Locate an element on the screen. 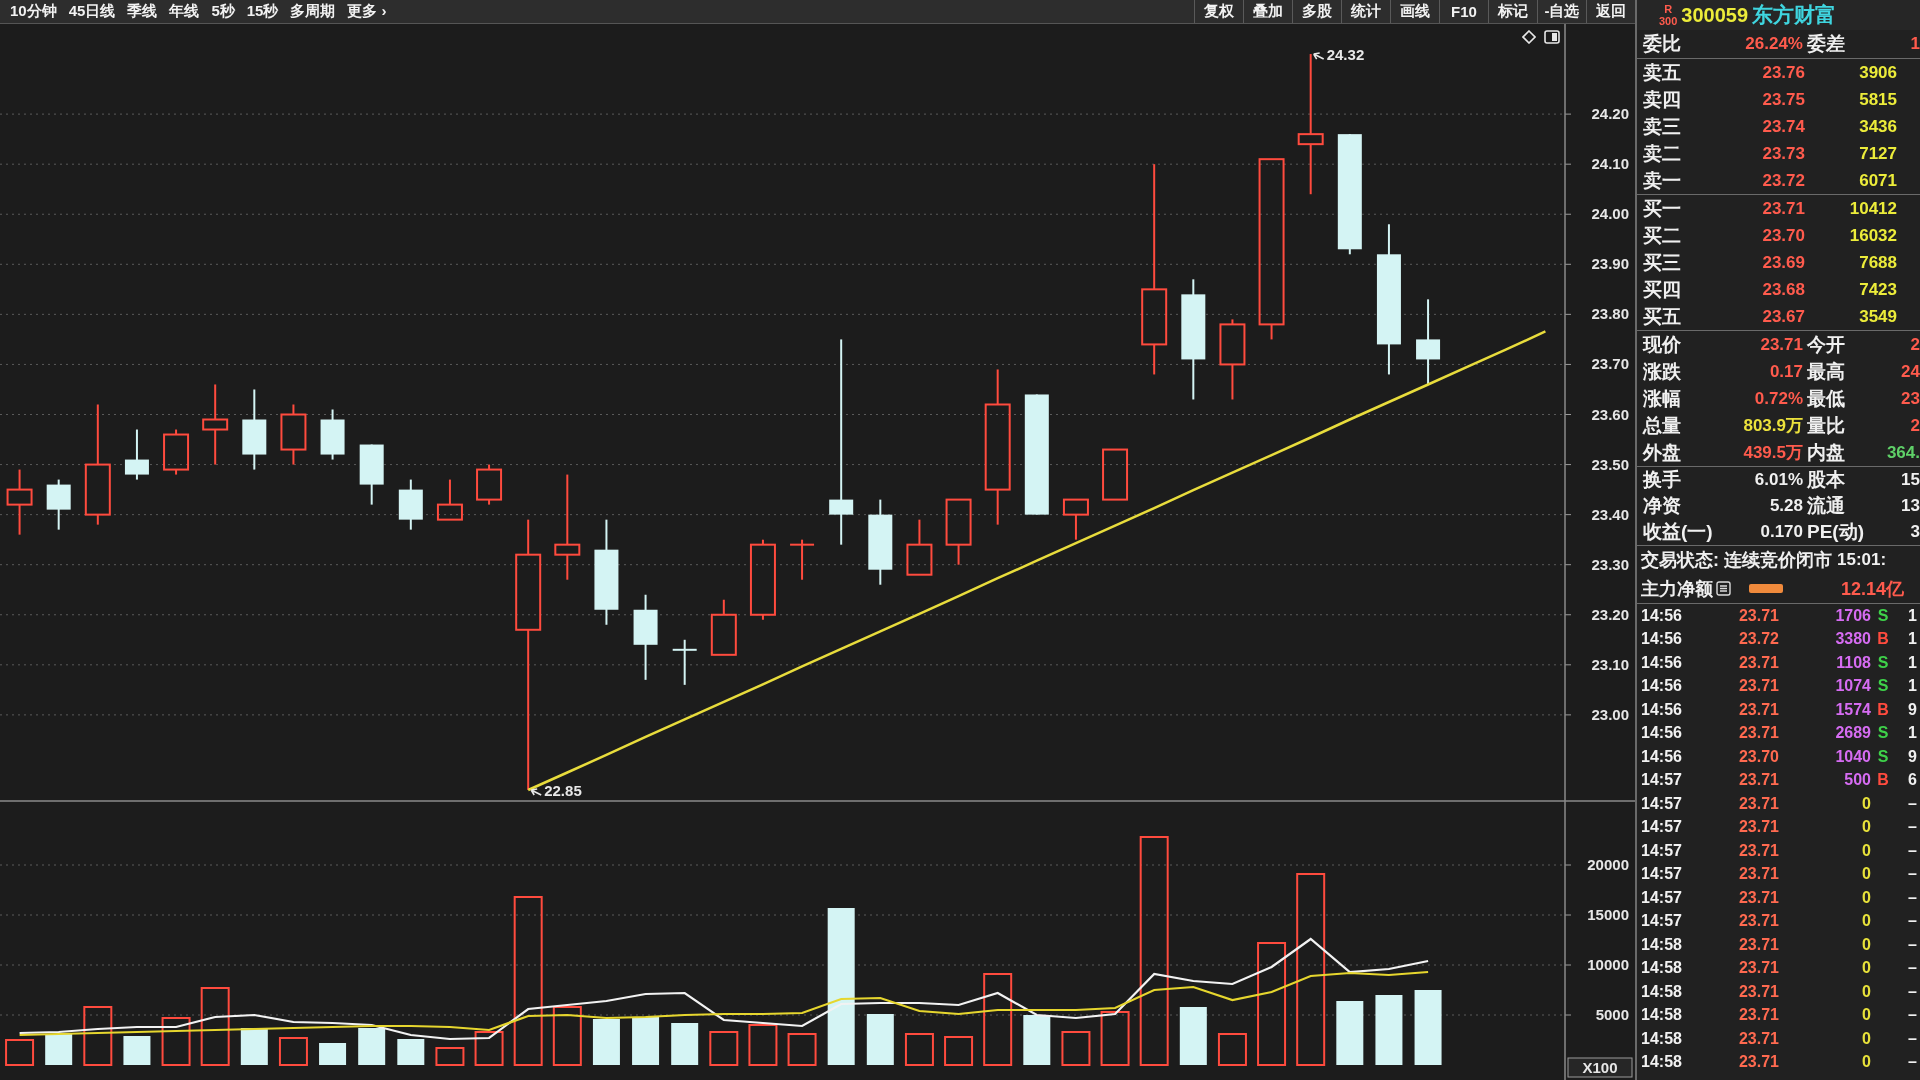 The image size is (1920, 1080). axis-label: 5000 is located at coordinates (1612, 1014).